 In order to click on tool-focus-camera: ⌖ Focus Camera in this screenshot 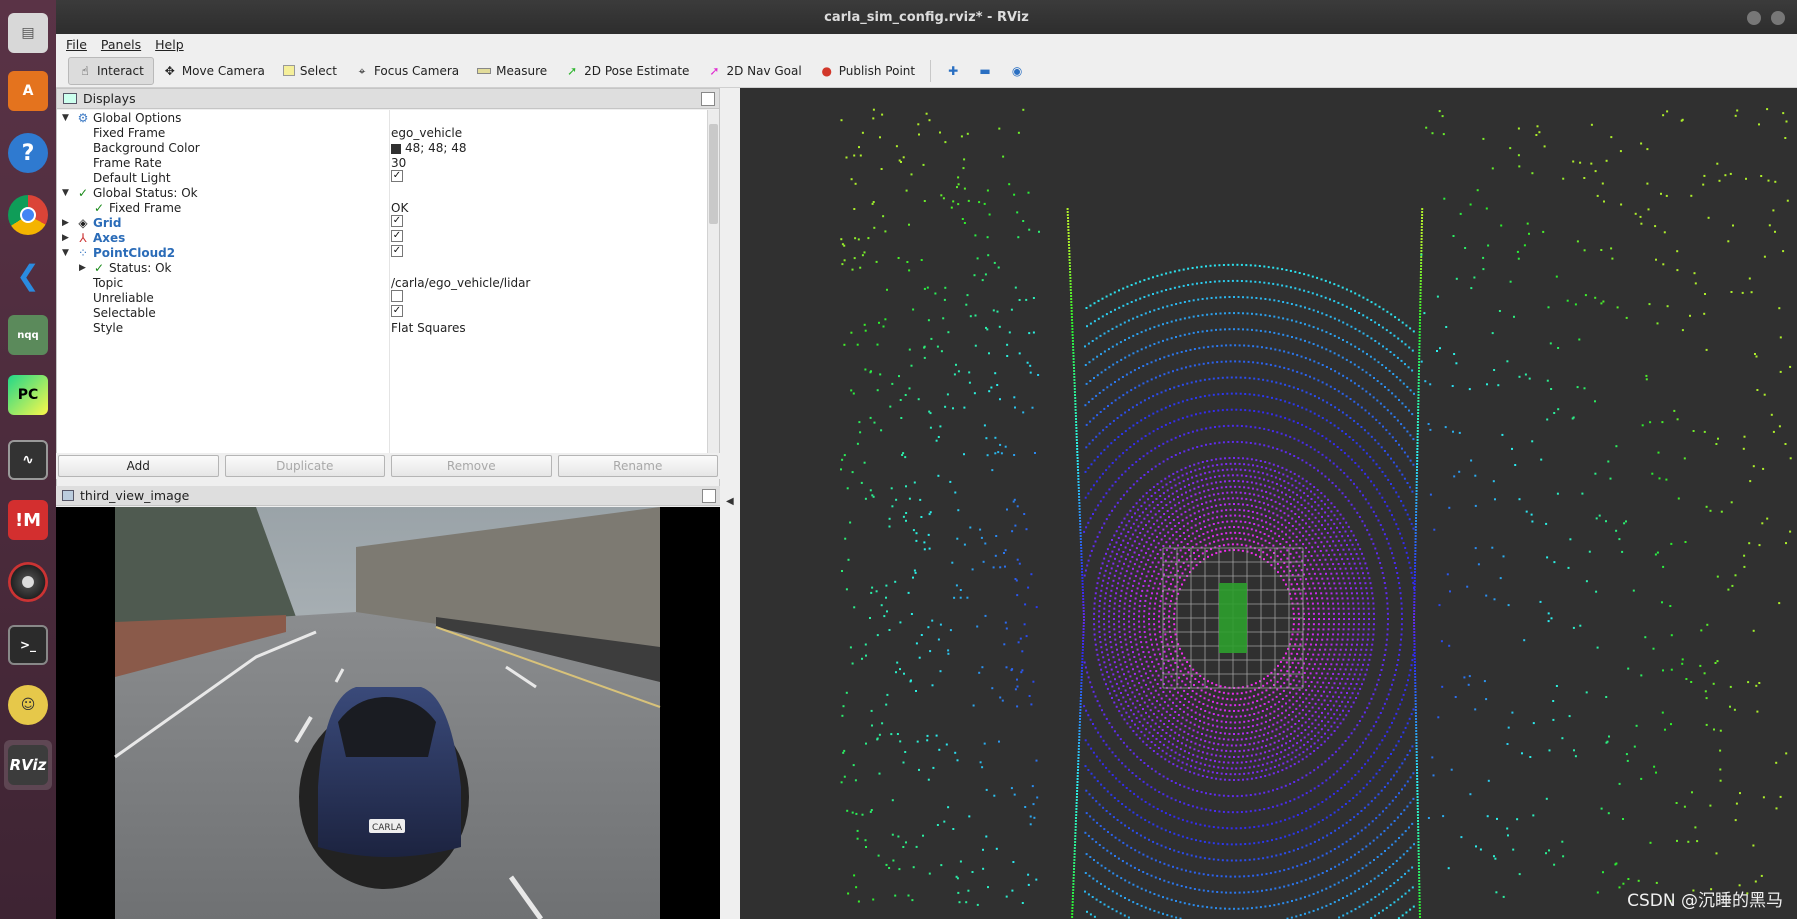, I will do `click(407, 71)`.